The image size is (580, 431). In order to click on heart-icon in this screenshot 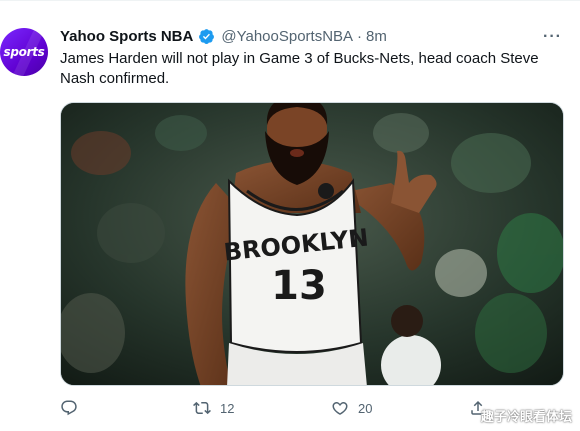, I will do `click(340, 408)`.